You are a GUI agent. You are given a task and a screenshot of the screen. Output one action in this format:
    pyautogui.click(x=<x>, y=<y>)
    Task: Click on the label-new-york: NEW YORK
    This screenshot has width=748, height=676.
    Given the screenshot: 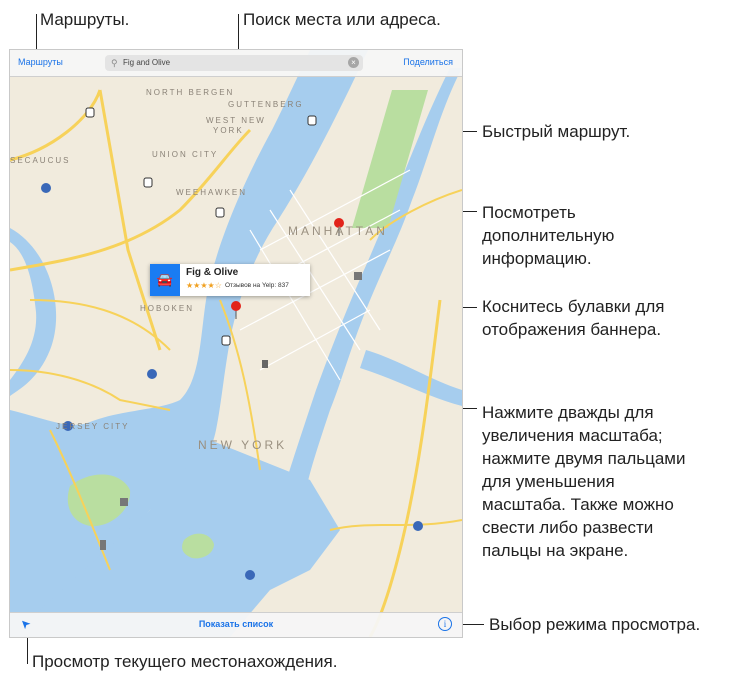 What is the action you would take?
    pyautogui.click(x=243, y=445)
    